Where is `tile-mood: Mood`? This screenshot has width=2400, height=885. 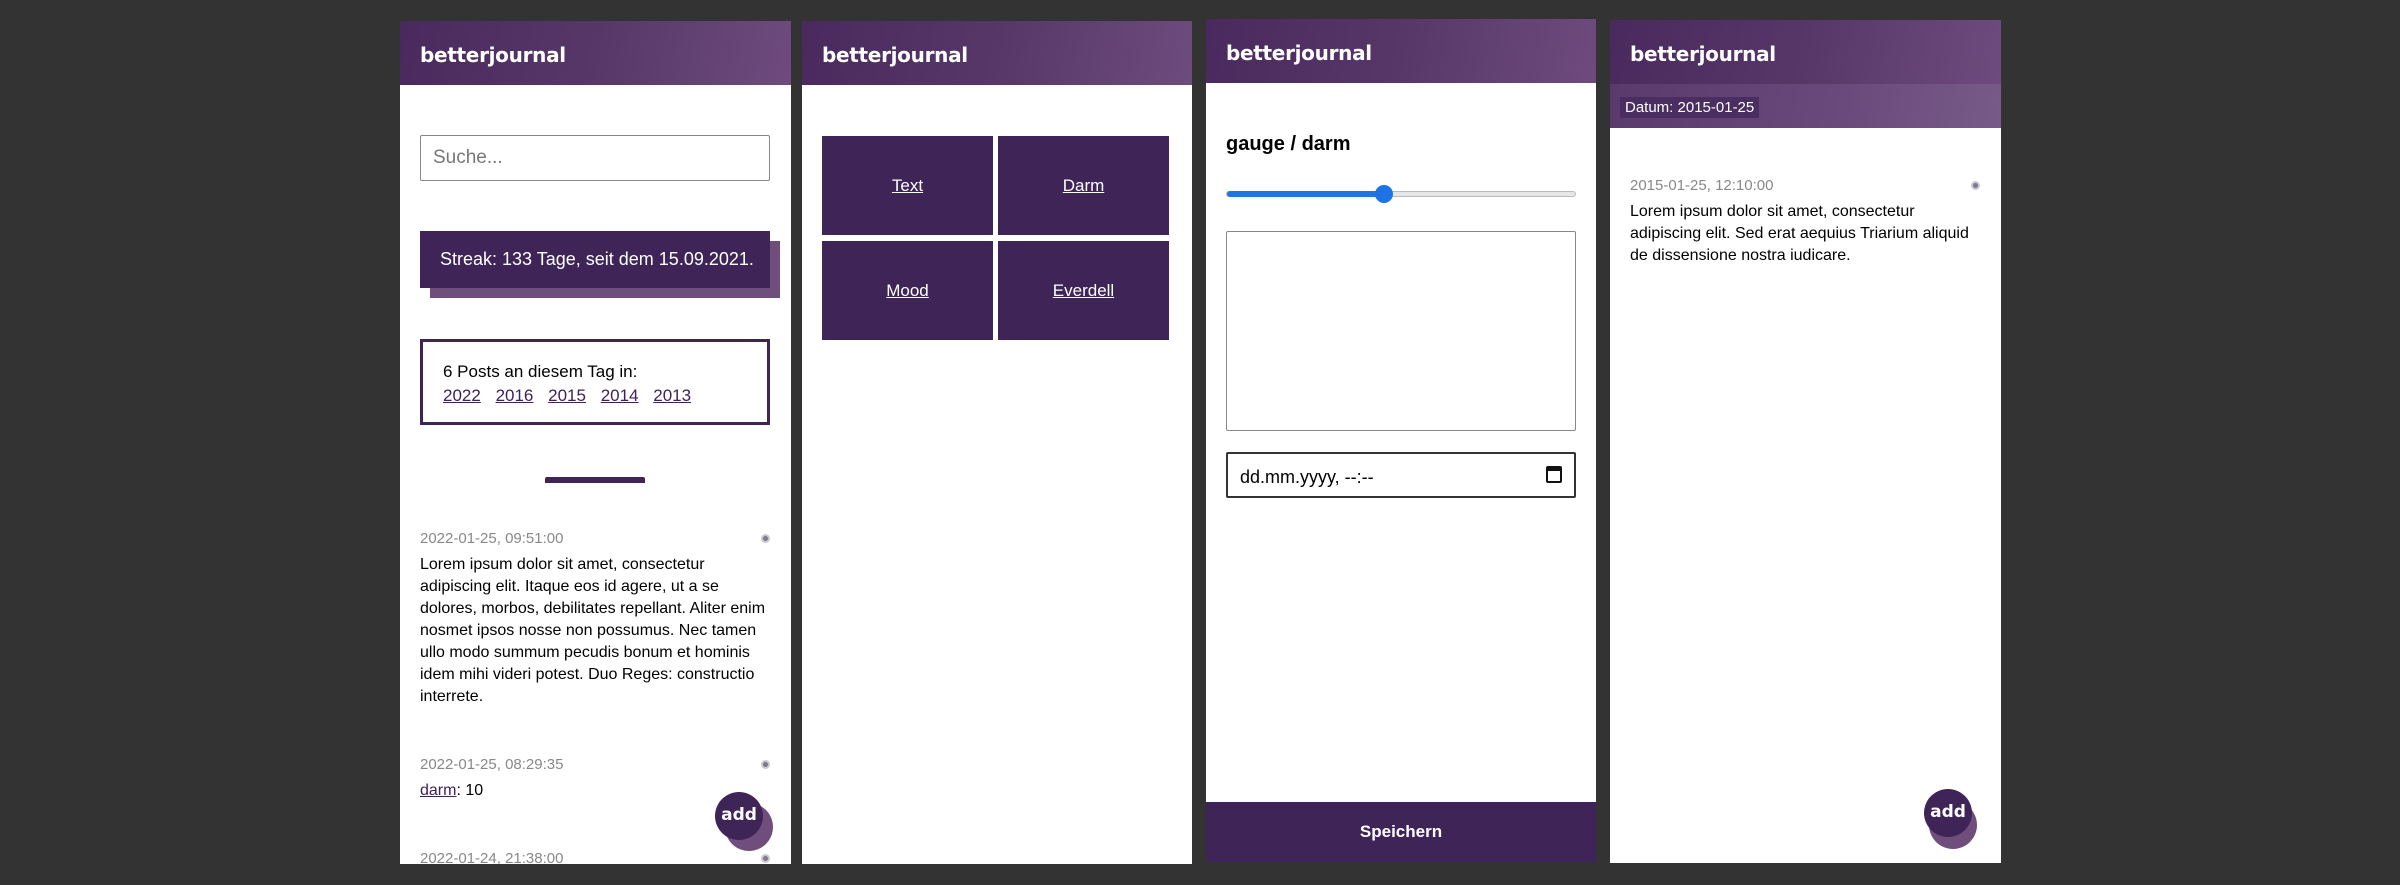 tile-mood: Mood is located at coordinates (907, 290).